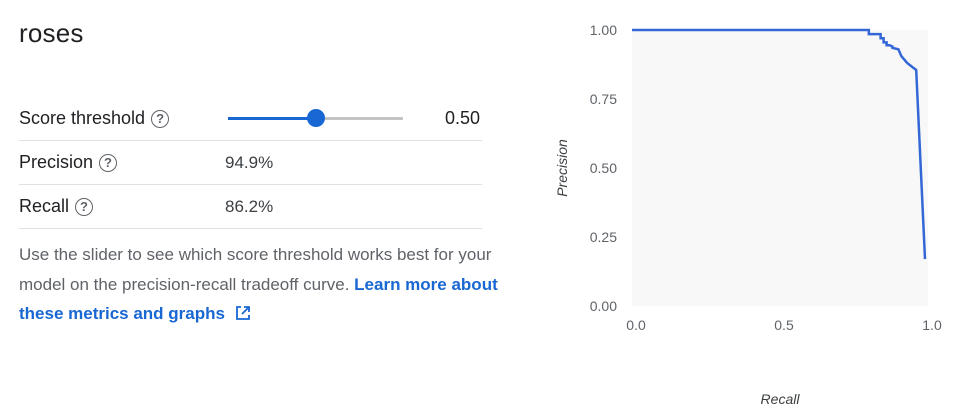 Image resolution: width=965 pixels, height=411 pixels. I want to click on y-axis-label: Precision, so click(562, 168).